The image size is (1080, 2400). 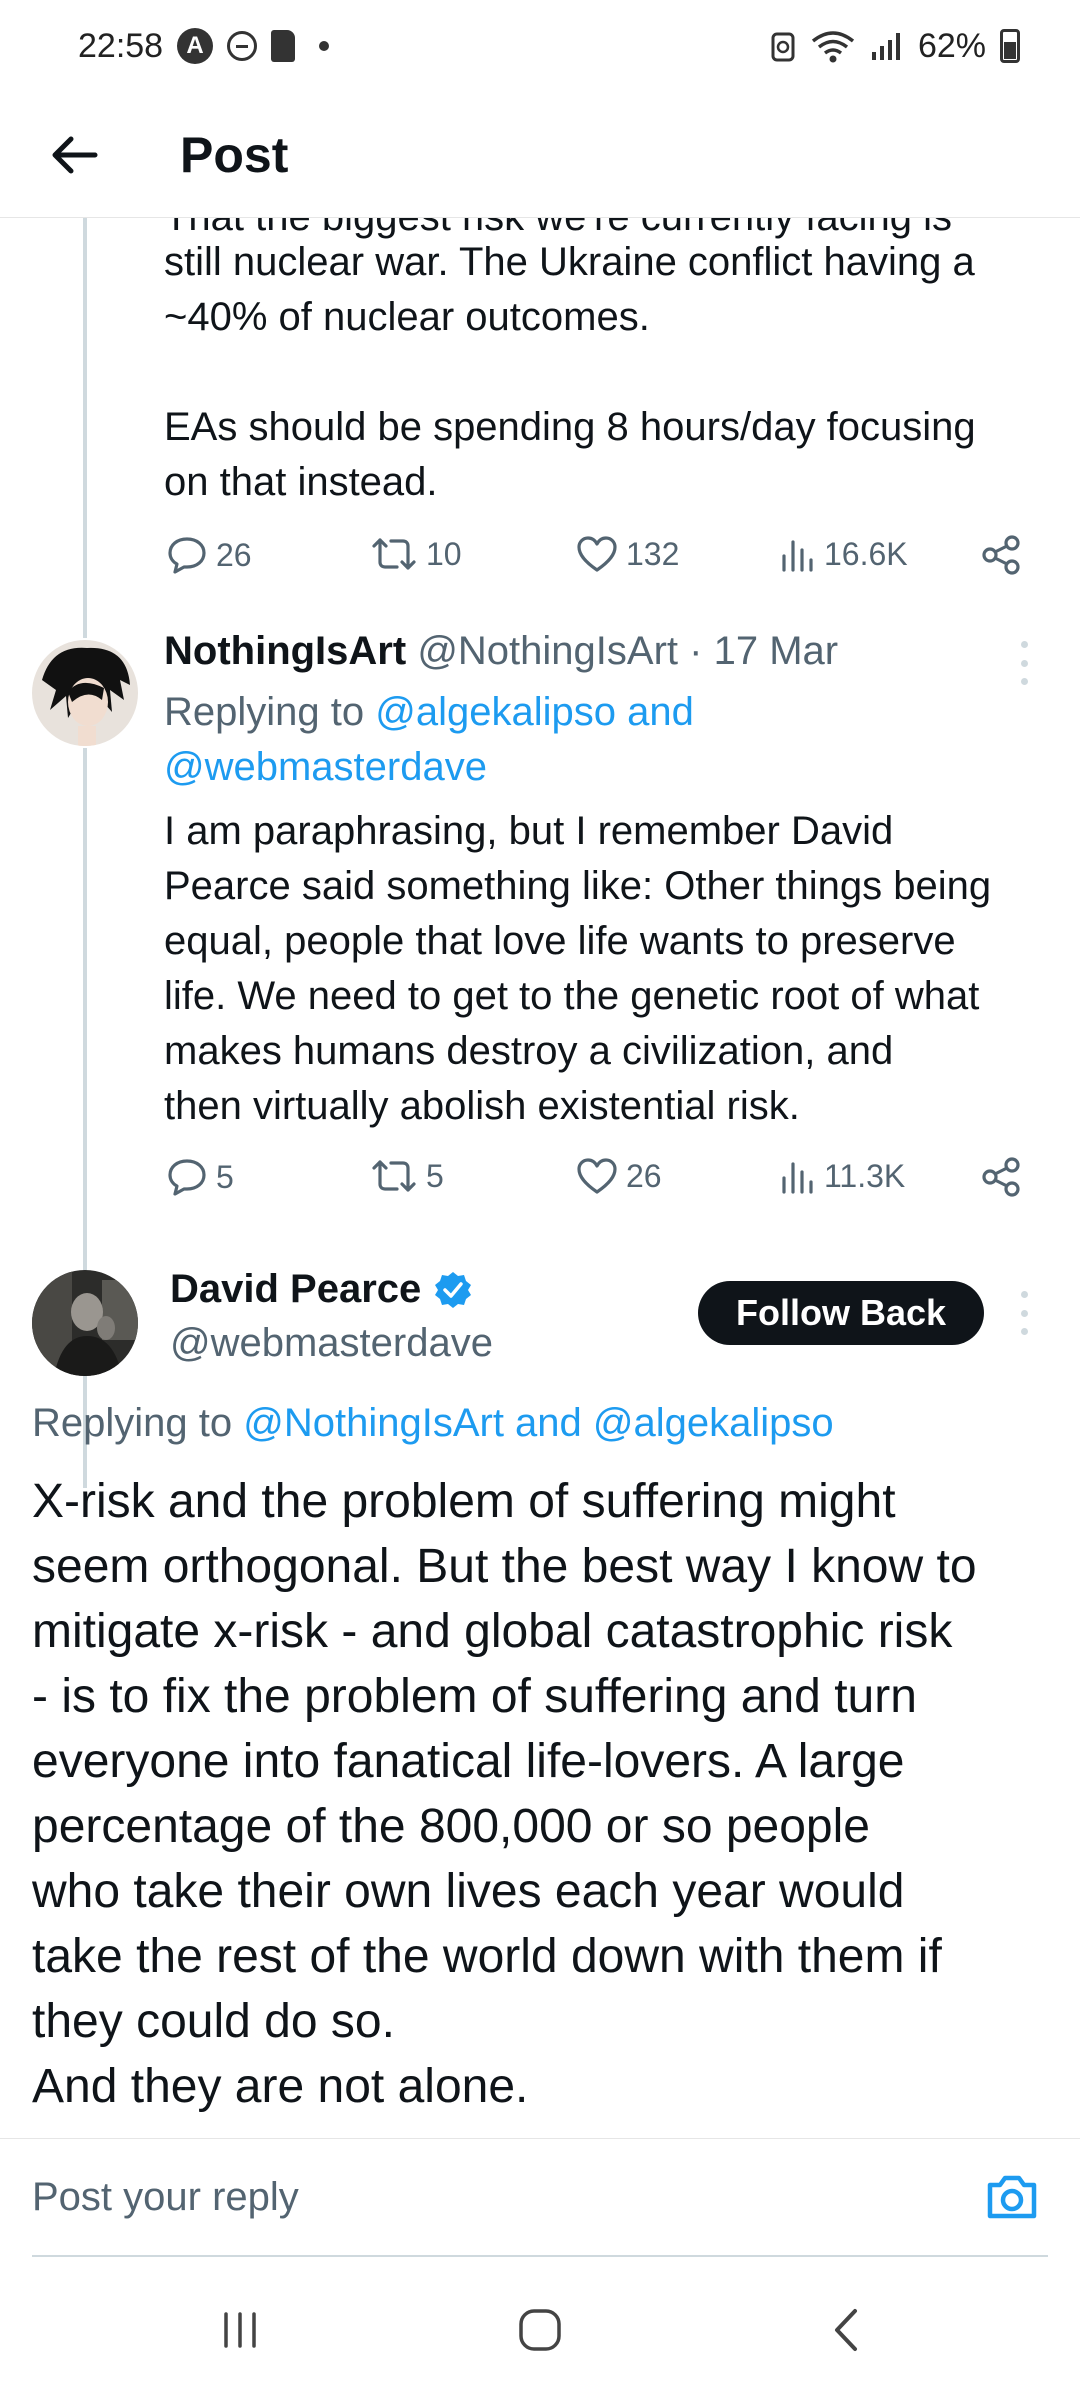 What do you see at coordinates (865, 1175) in the screenshot?
I see `views-count: 11.3K` at bounding box center [865, 1175].